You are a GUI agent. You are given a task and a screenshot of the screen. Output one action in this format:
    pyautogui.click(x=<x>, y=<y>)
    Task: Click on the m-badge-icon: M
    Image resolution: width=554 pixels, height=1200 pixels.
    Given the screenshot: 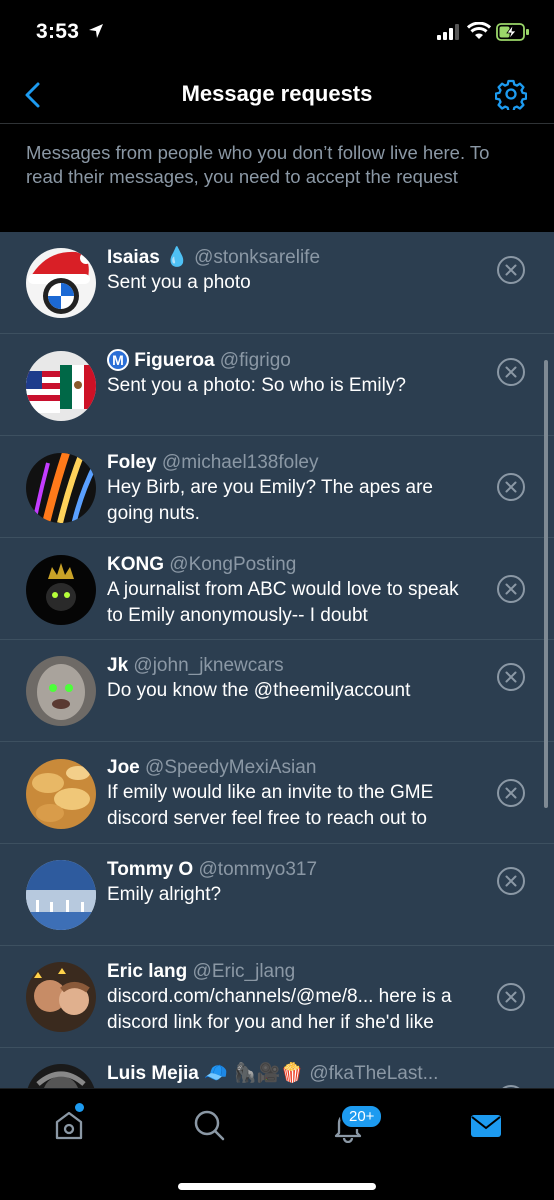 What is the action you would take?
    pyautogui.click(x=118, y=360)
    